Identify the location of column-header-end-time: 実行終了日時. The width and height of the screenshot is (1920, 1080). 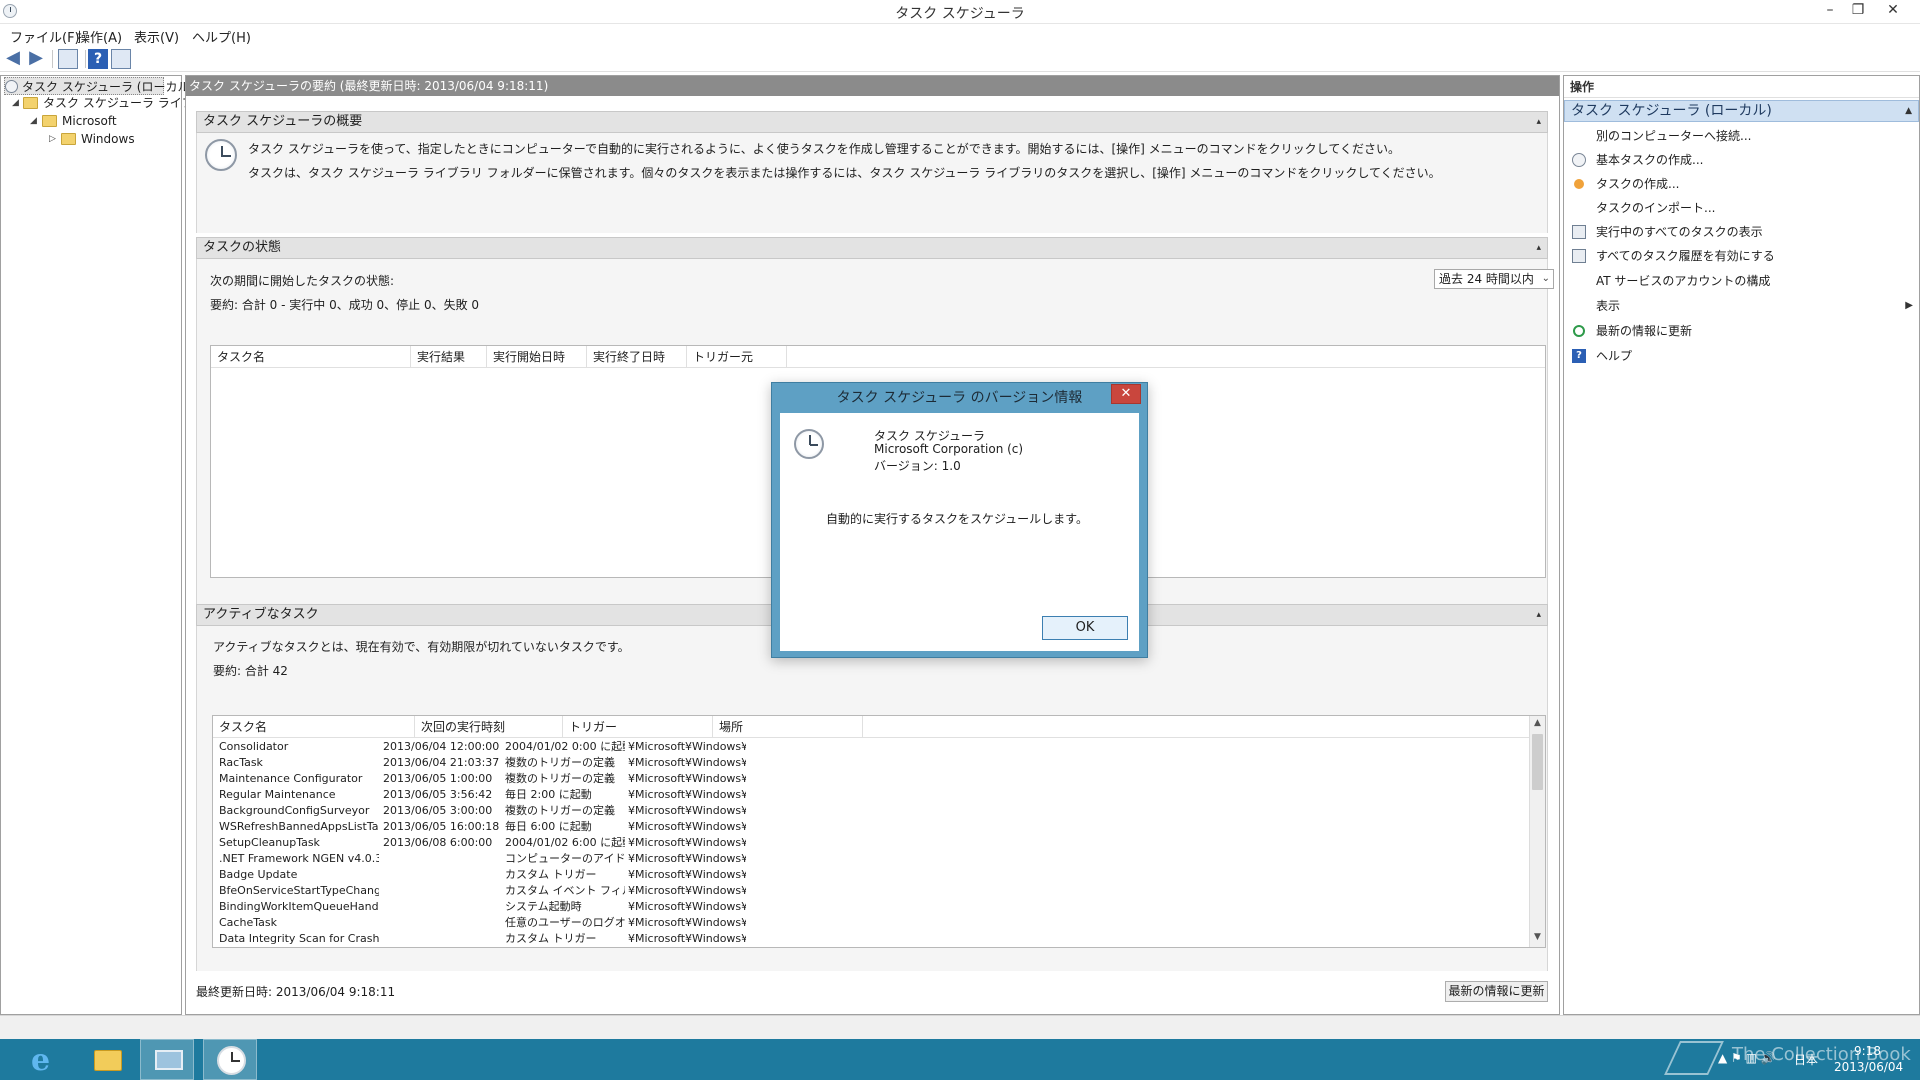
(637, 357).